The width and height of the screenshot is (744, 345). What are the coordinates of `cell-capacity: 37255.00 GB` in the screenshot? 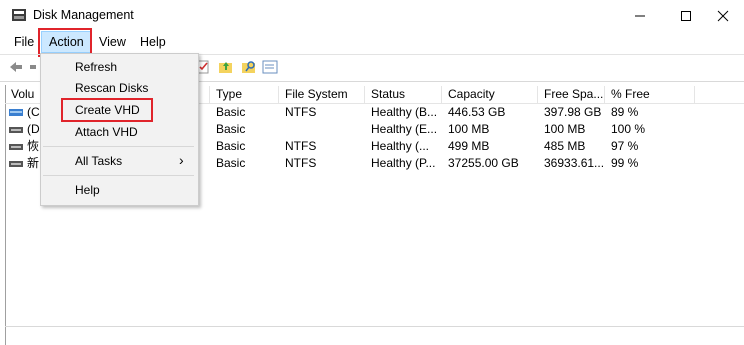 It's located at (483, 163).